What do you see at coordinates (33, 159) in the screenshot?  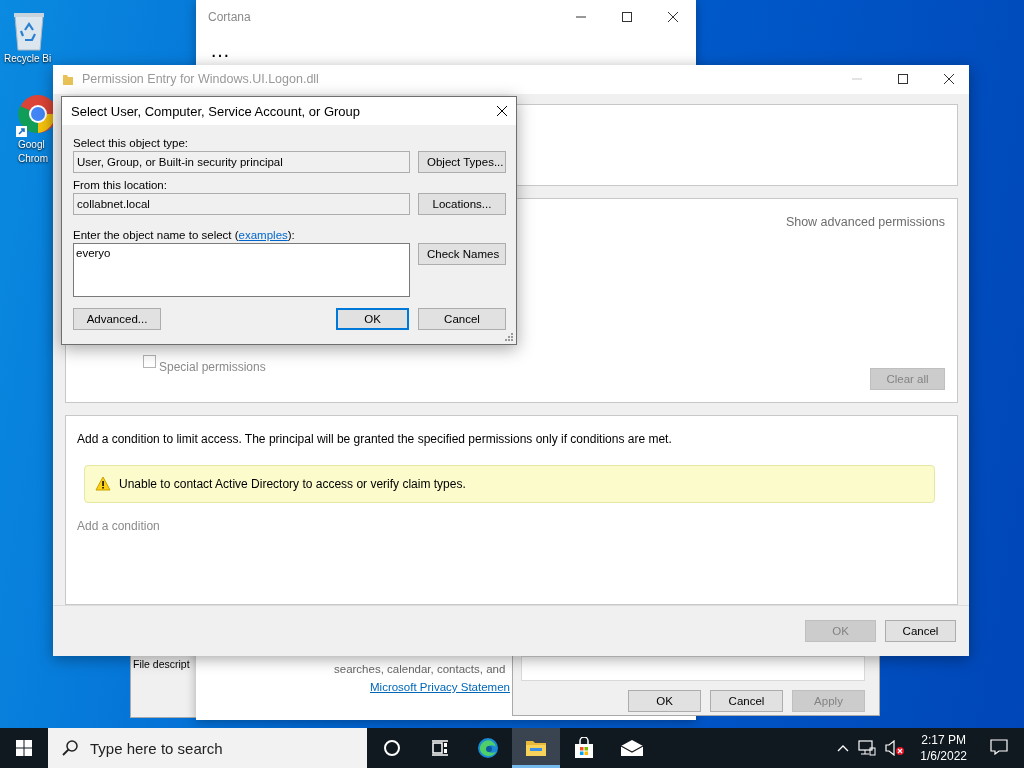 I see `icon-label: Chrom` at bounding box center [33, 159].